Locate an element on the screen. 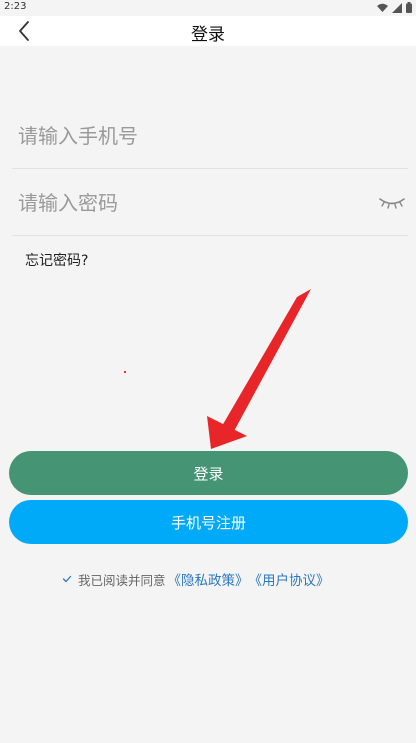 This screenshot has height=743, width=416. signal-icon is located at coordinates (397, 7).